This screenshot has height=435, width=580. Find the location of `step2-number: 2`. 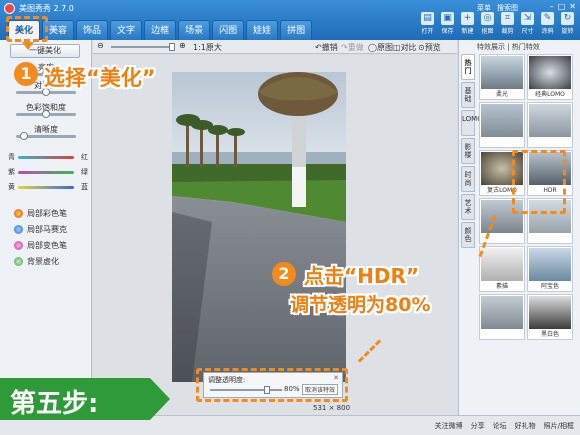

step2-number: 2 is located at coordinates (284, 274).